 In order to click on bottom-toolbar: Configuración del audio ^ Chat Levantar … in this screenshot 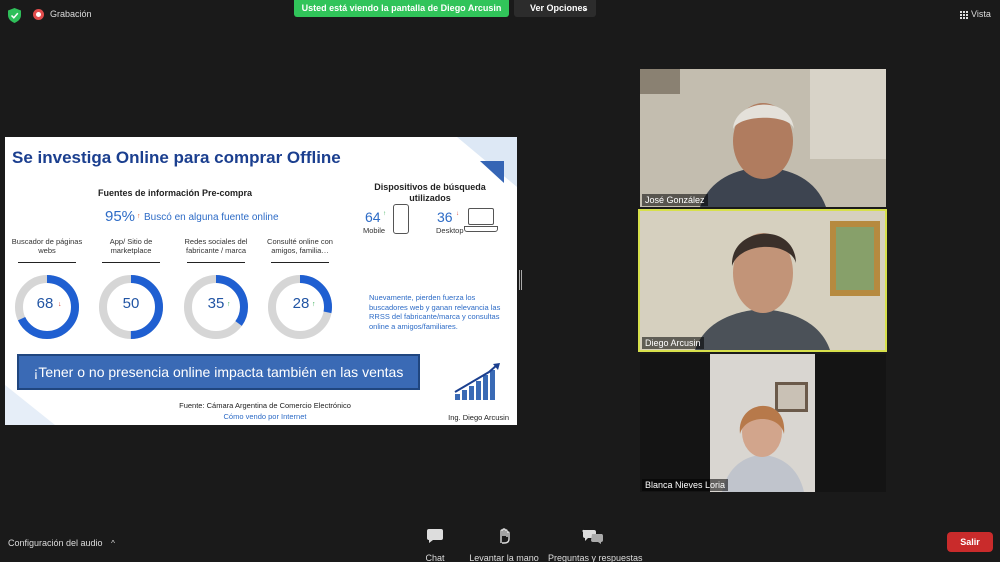, I will do `click(500, 541)`.